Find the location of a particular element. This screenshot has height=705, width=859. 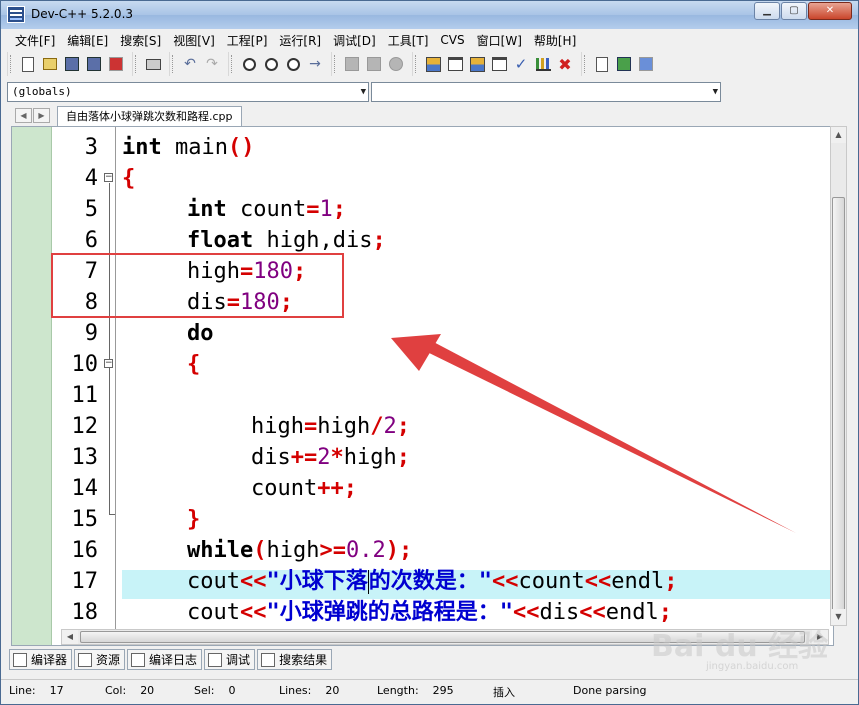

syntax-check-button: ✓ is located at coordinates (521, 64).